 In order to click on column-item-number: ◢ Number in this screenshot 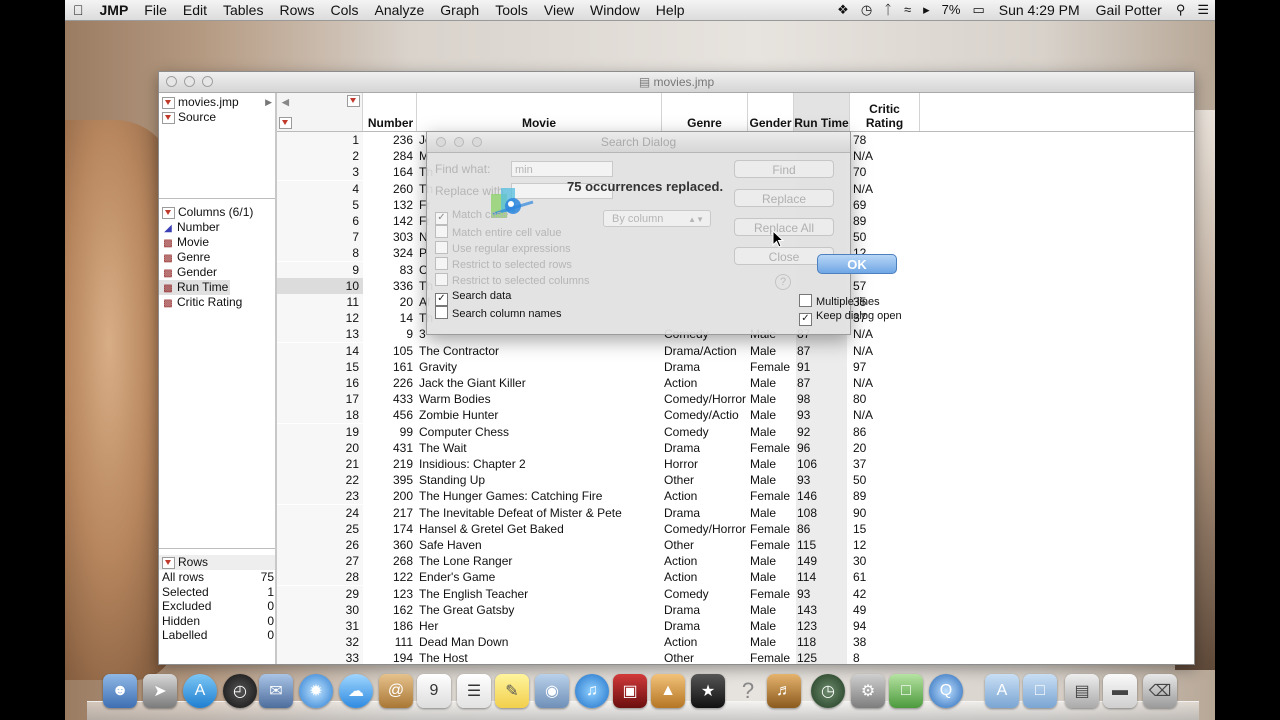, I will do `click(217, 227)`.